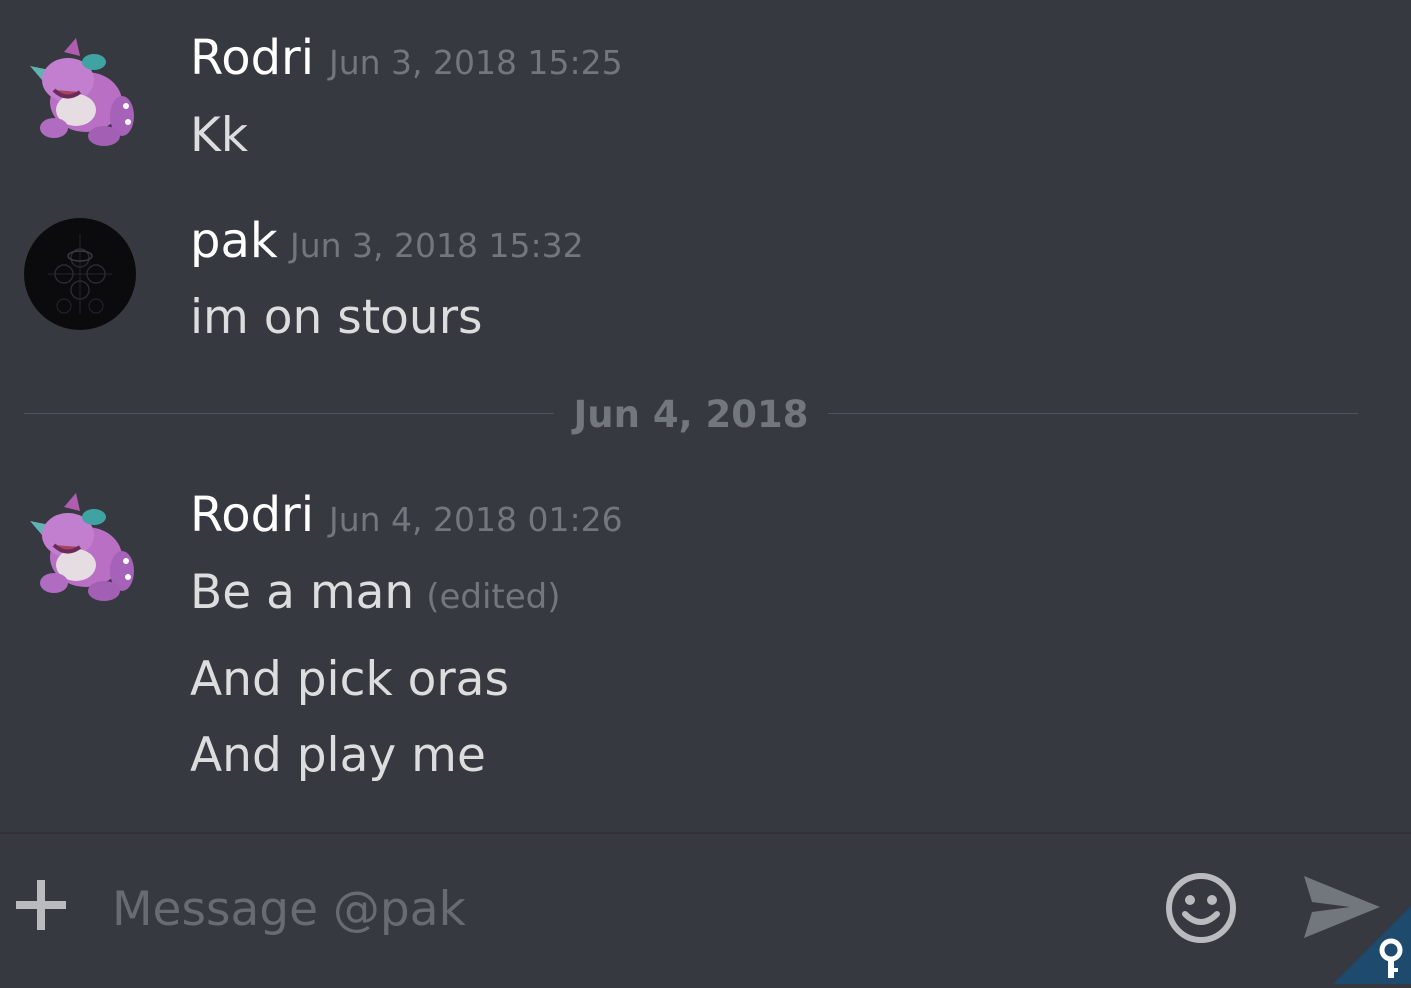 This screenshot has height=988, width=1411. I want to click on attach-button, so click(41, 905).